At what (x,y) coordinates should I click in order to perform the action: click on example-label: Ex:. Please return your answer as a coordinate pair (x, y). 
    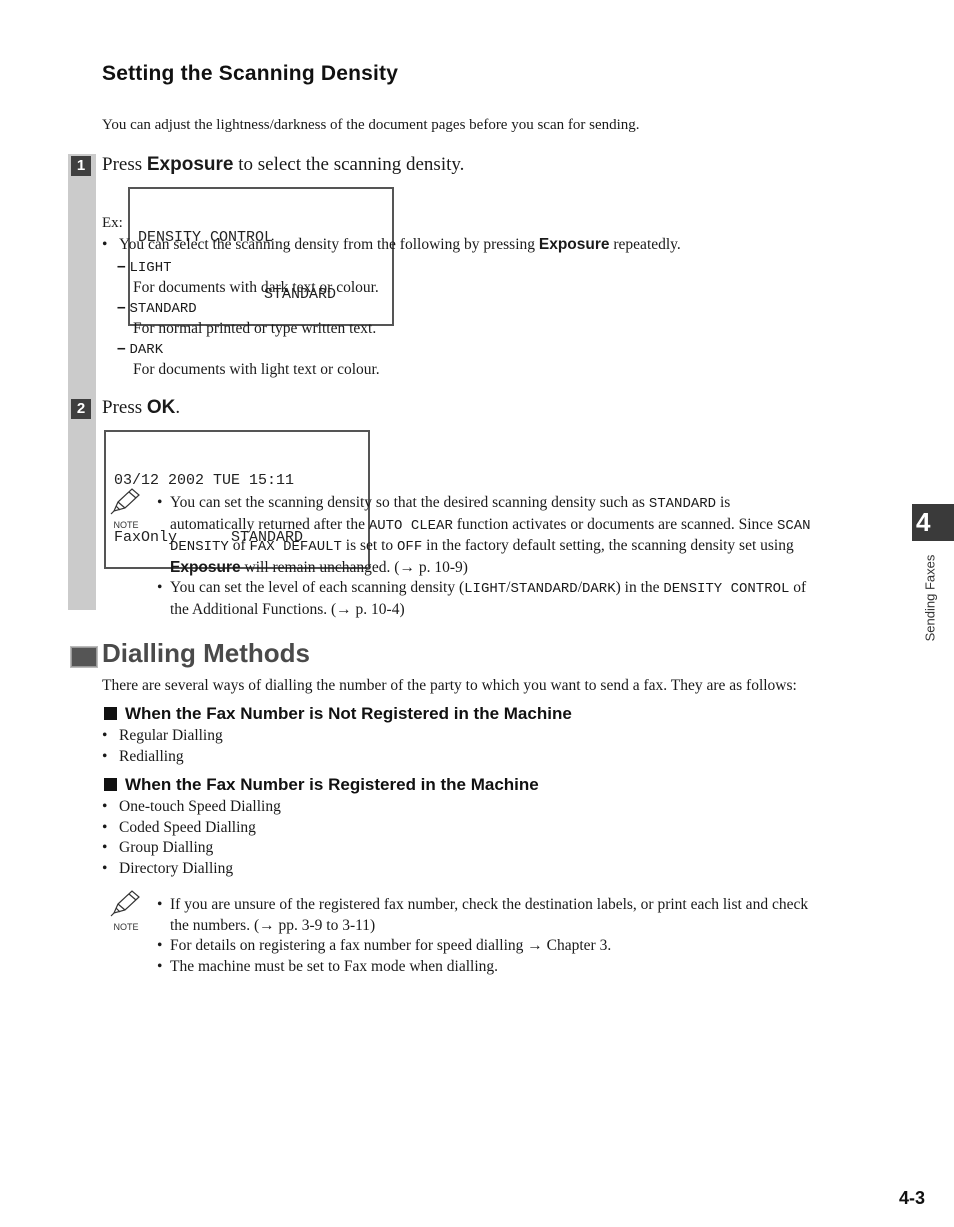
    Looking at the image, I should click on (112, 223).